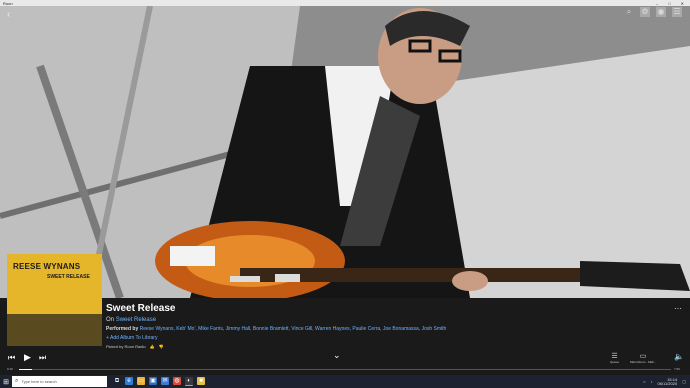 Image resolution: width=690 pixels, height=388 pixels. What do you see at coordinates (42, 358) in the screenshot?
I see `next-icon: ⏭` at bounding box center [42, 358].